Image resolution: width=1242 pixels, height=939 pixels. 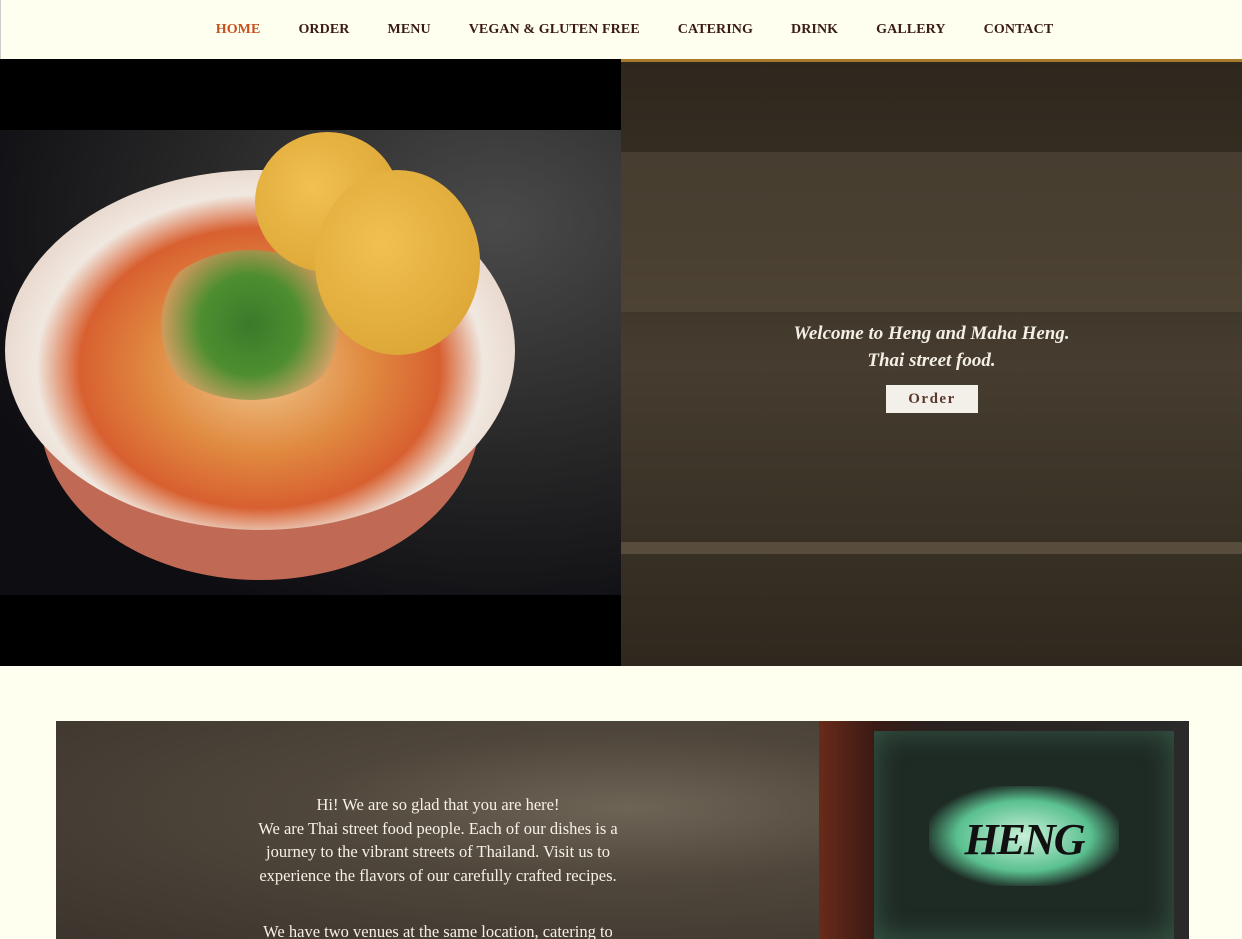 I want to click on nav-gallery: GALLERY, so click(x=910, y=30).